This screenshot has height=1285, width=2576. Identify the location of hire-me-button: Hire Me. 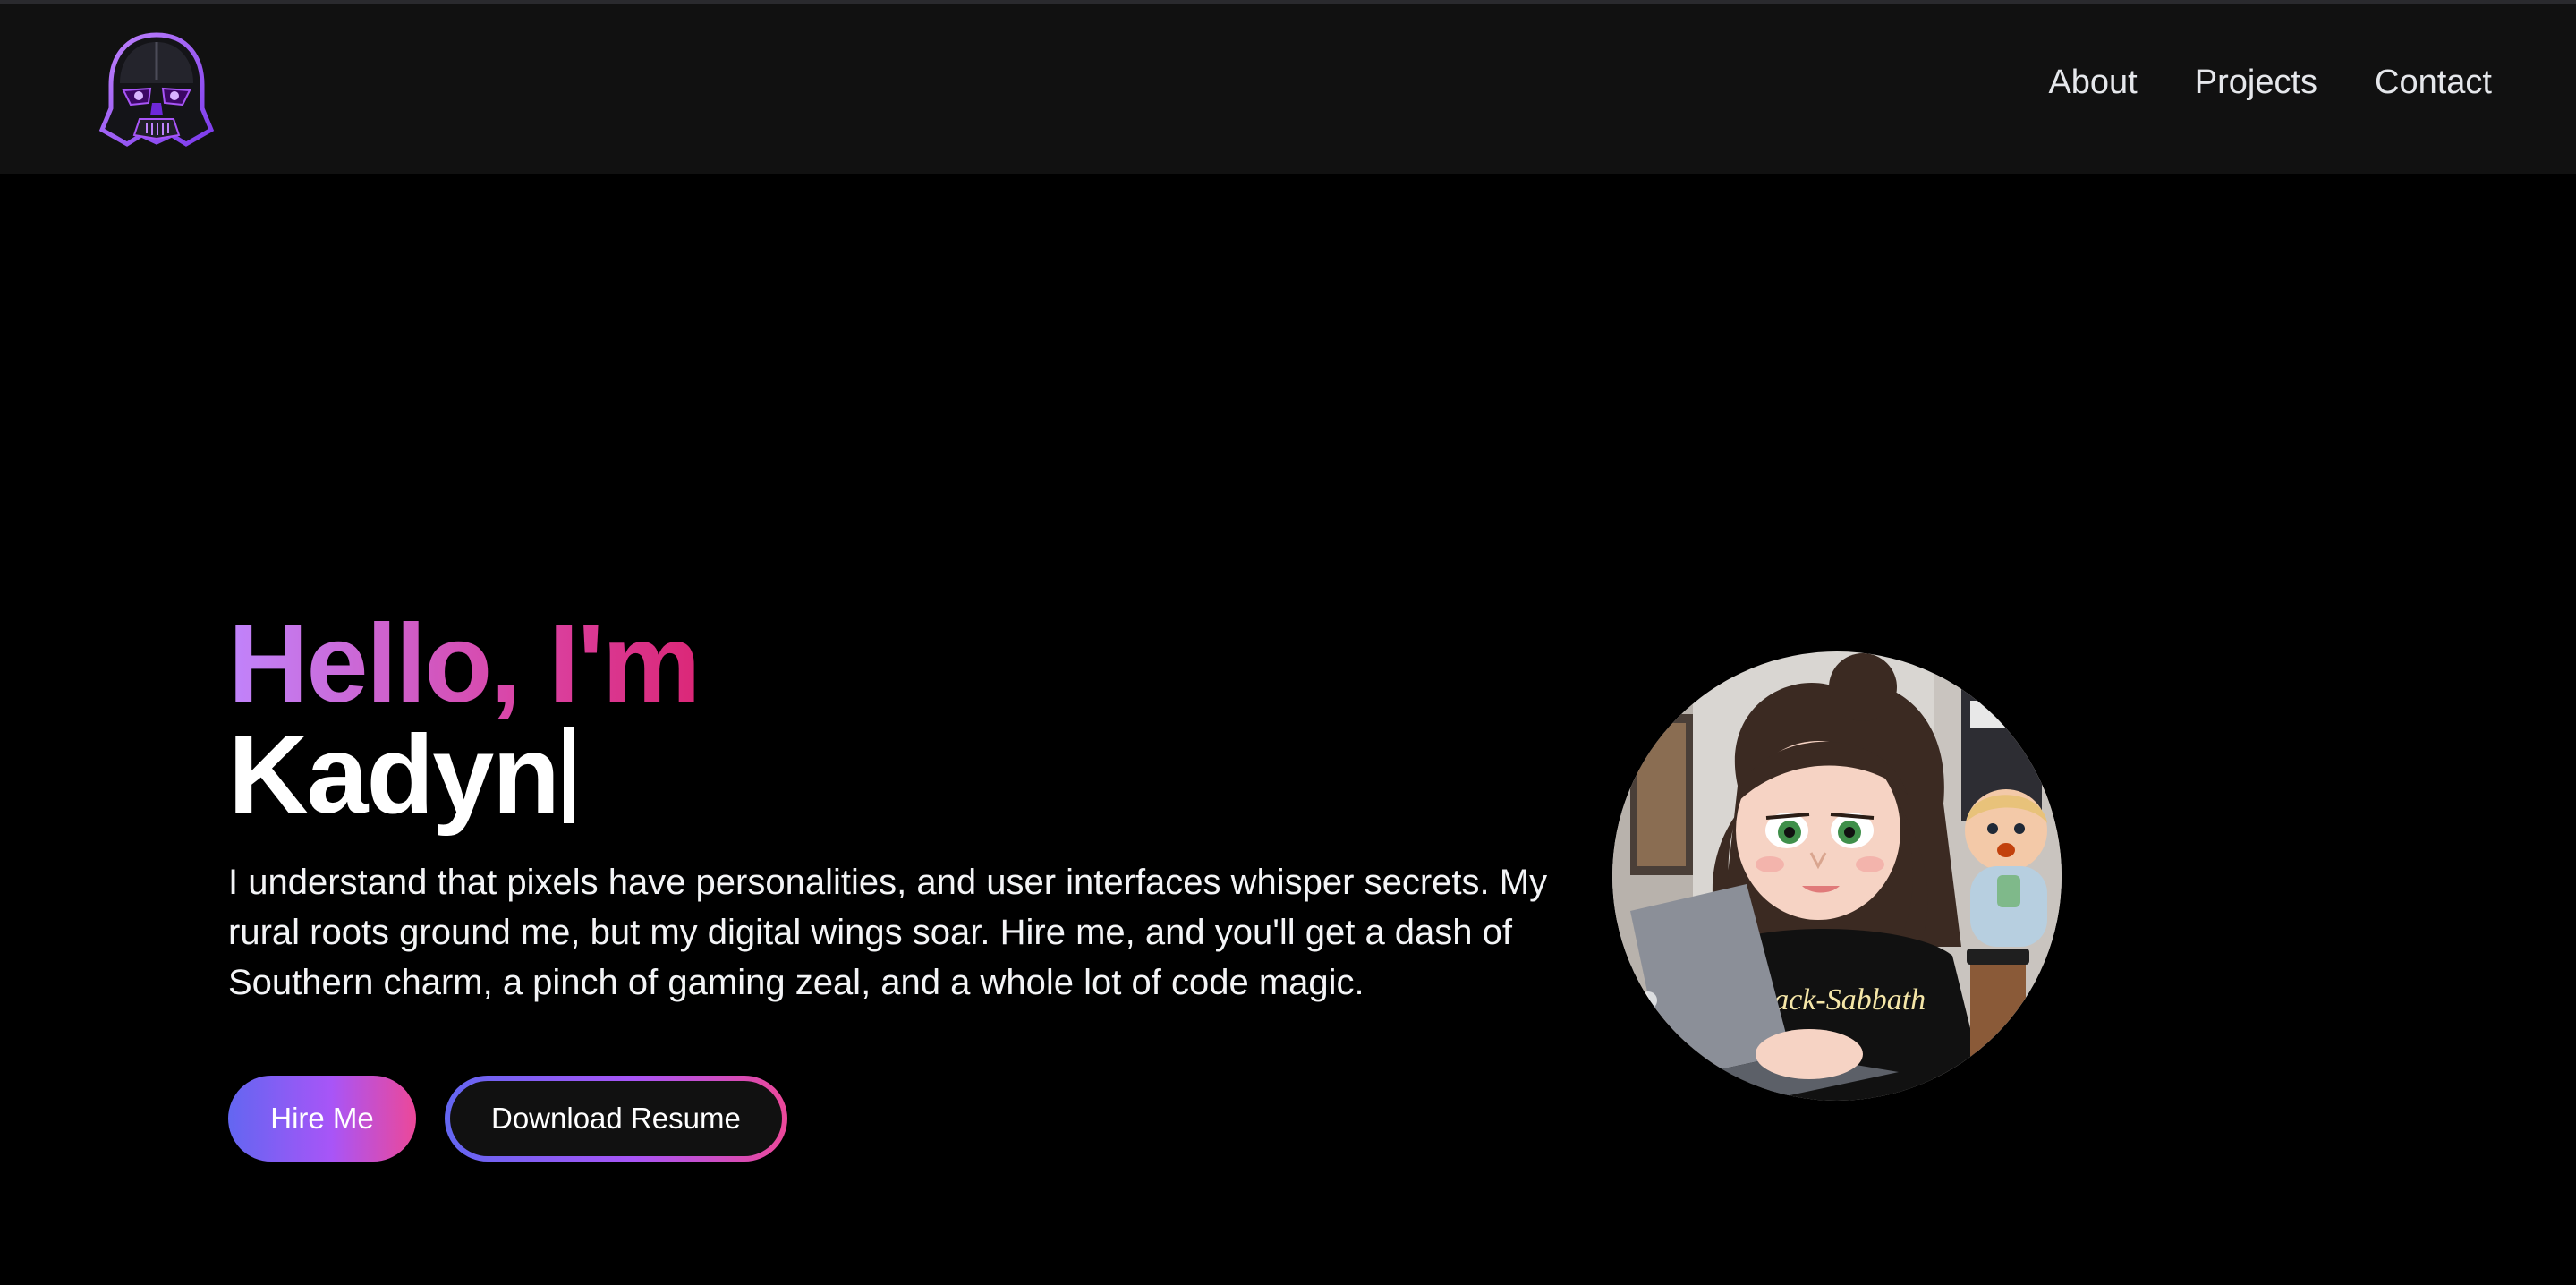
(322, 1119).